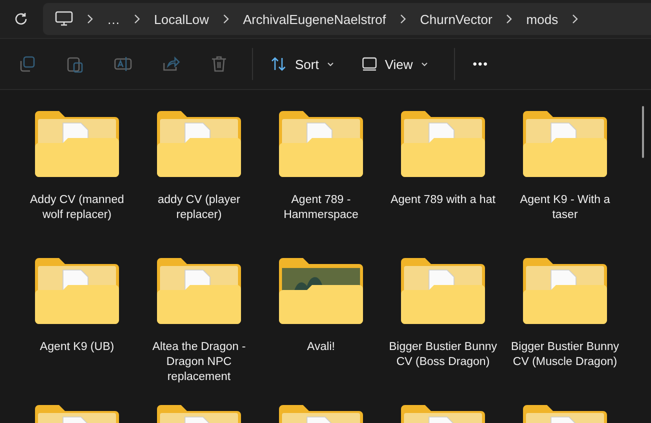 The image size is (651, 423). I want to click on breadcrumb: ChurnVector, so click(456, 19).